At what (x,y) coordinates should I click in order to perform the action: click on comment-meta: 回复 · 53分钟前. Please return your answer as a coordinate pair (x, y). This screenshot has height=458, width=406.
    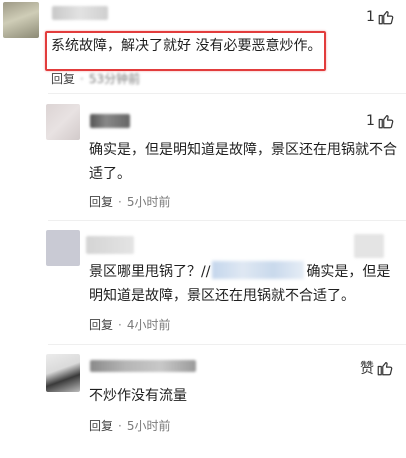
    Looking at the image, I should click on (95, 78).